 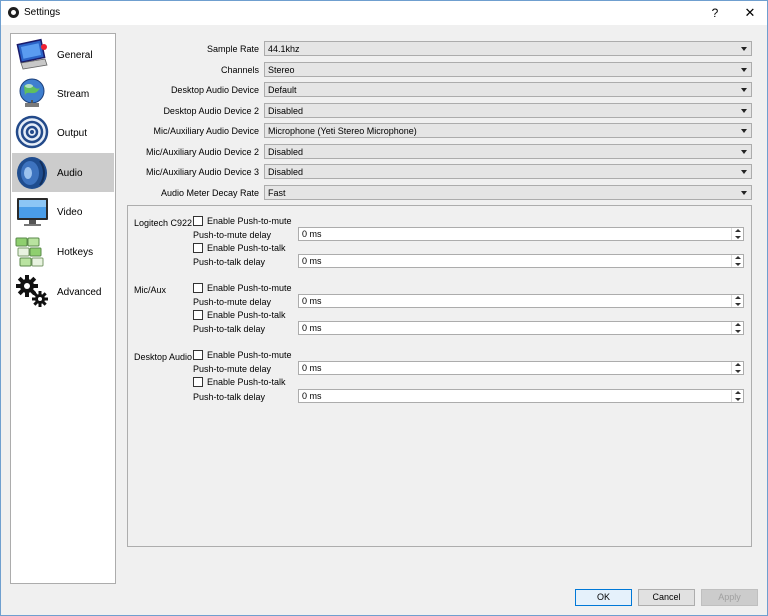 I want to click on select-value: Fast, so click(x=277, y=193).